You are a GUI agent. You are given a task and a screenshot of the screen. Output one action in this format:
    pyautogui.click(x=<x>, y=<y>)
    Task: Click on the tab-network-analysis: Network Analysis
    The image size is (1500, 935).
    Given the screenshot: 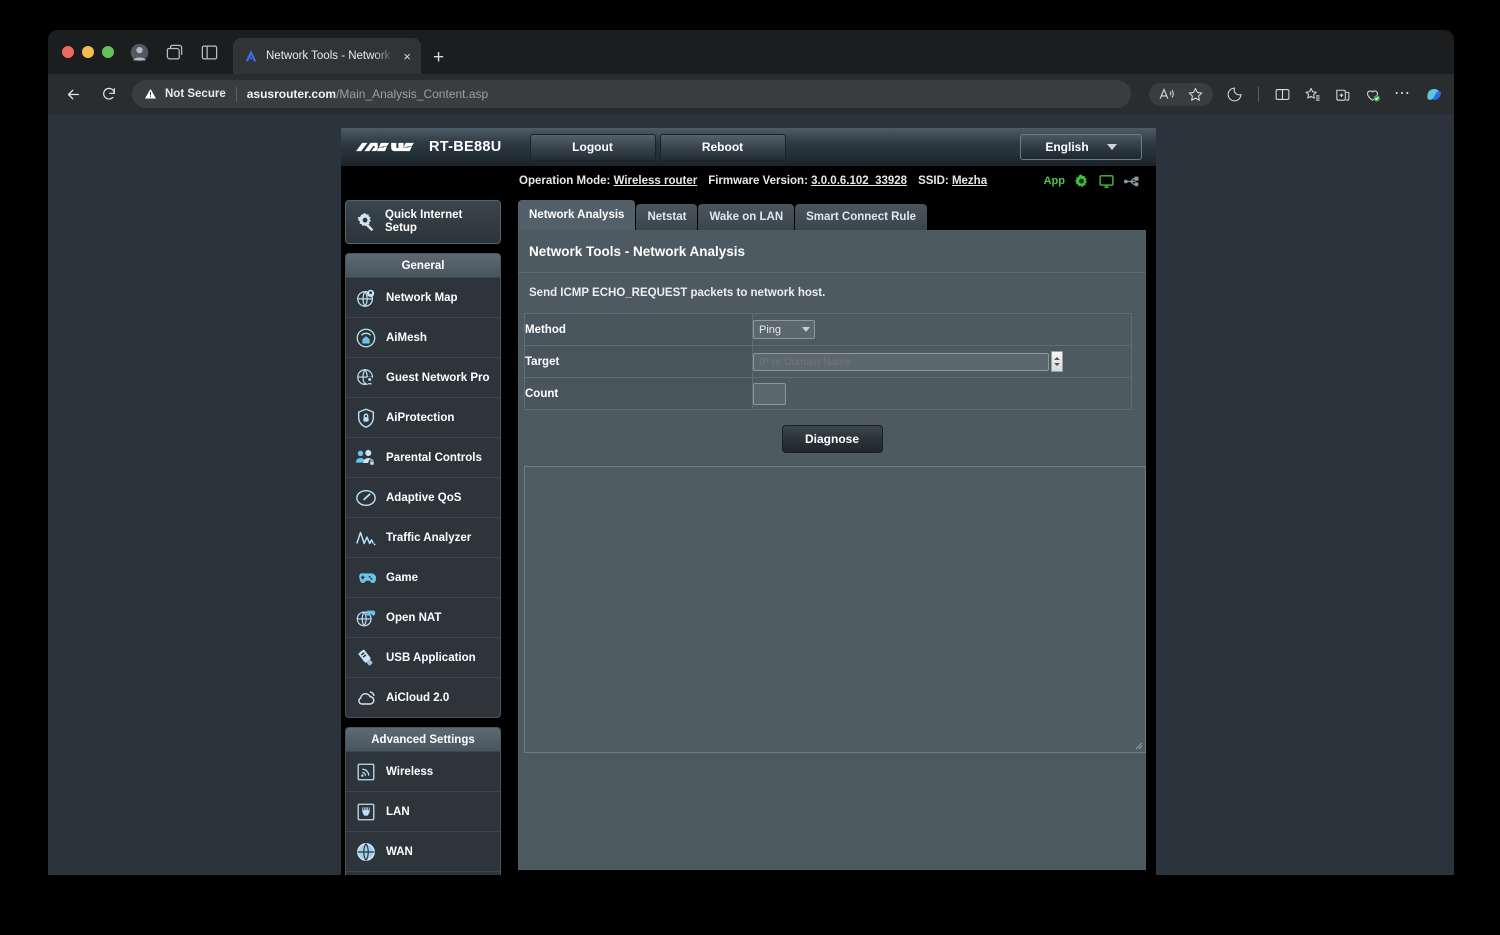 What is the action you would take?
    pyautogui.click(x=577, y=215)
    